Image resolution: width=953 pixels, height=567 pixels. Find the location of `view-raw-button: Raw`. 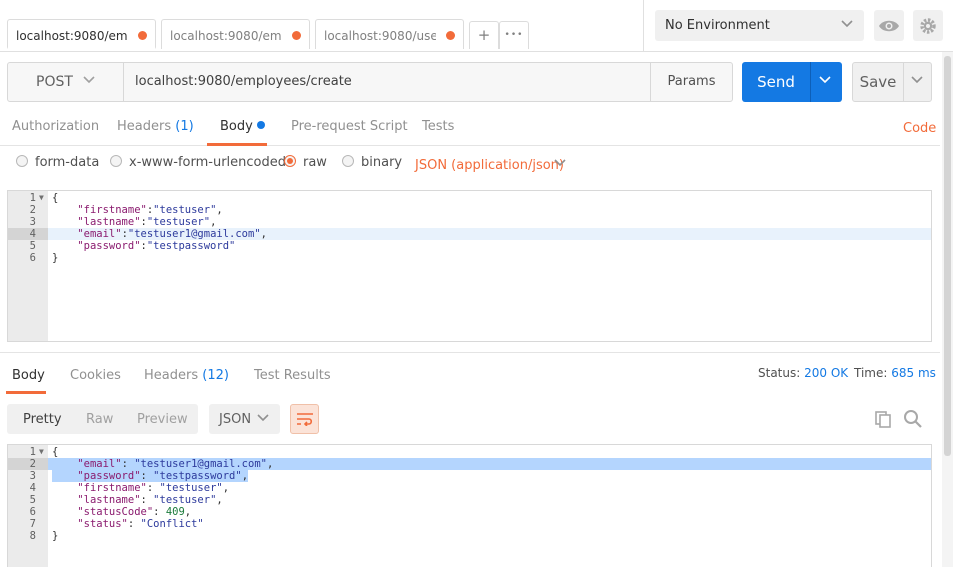

view-raw-button: Raw is located at coordinates (99, 419).